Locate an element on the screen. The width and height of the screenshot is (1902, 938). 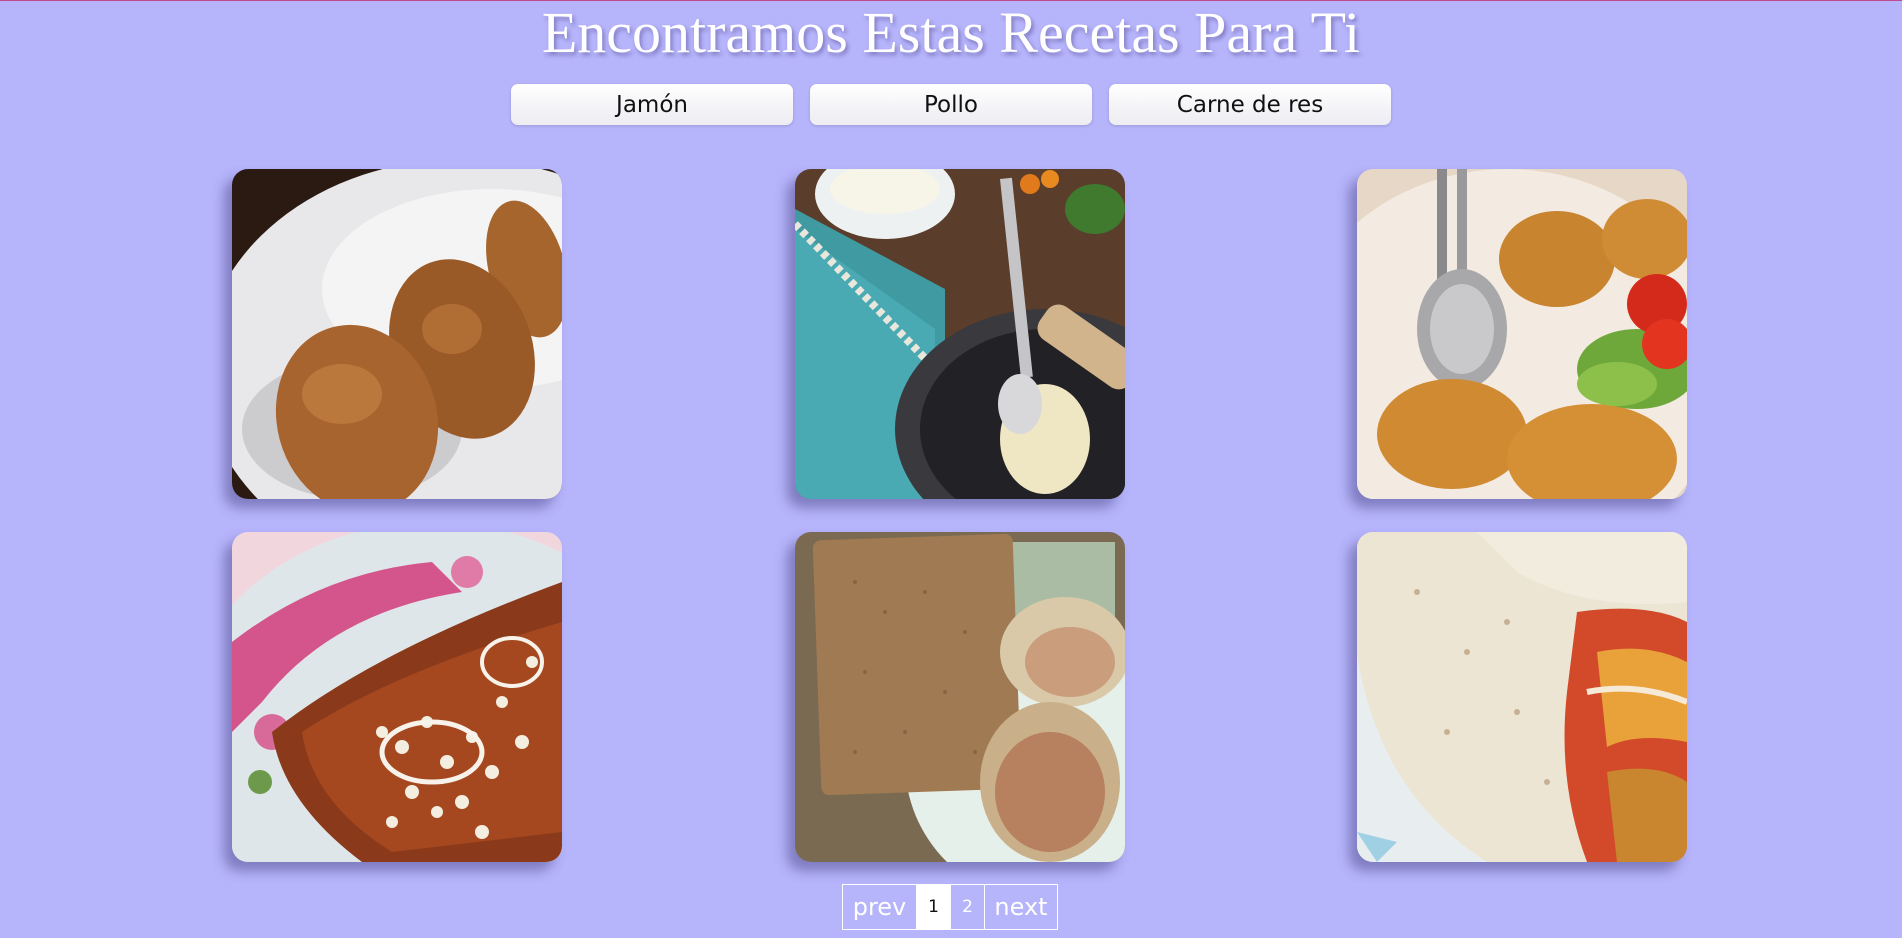
recipe-image-croquettes-with-mayonnaise-and-spoon is located at coordinates (960, 334).